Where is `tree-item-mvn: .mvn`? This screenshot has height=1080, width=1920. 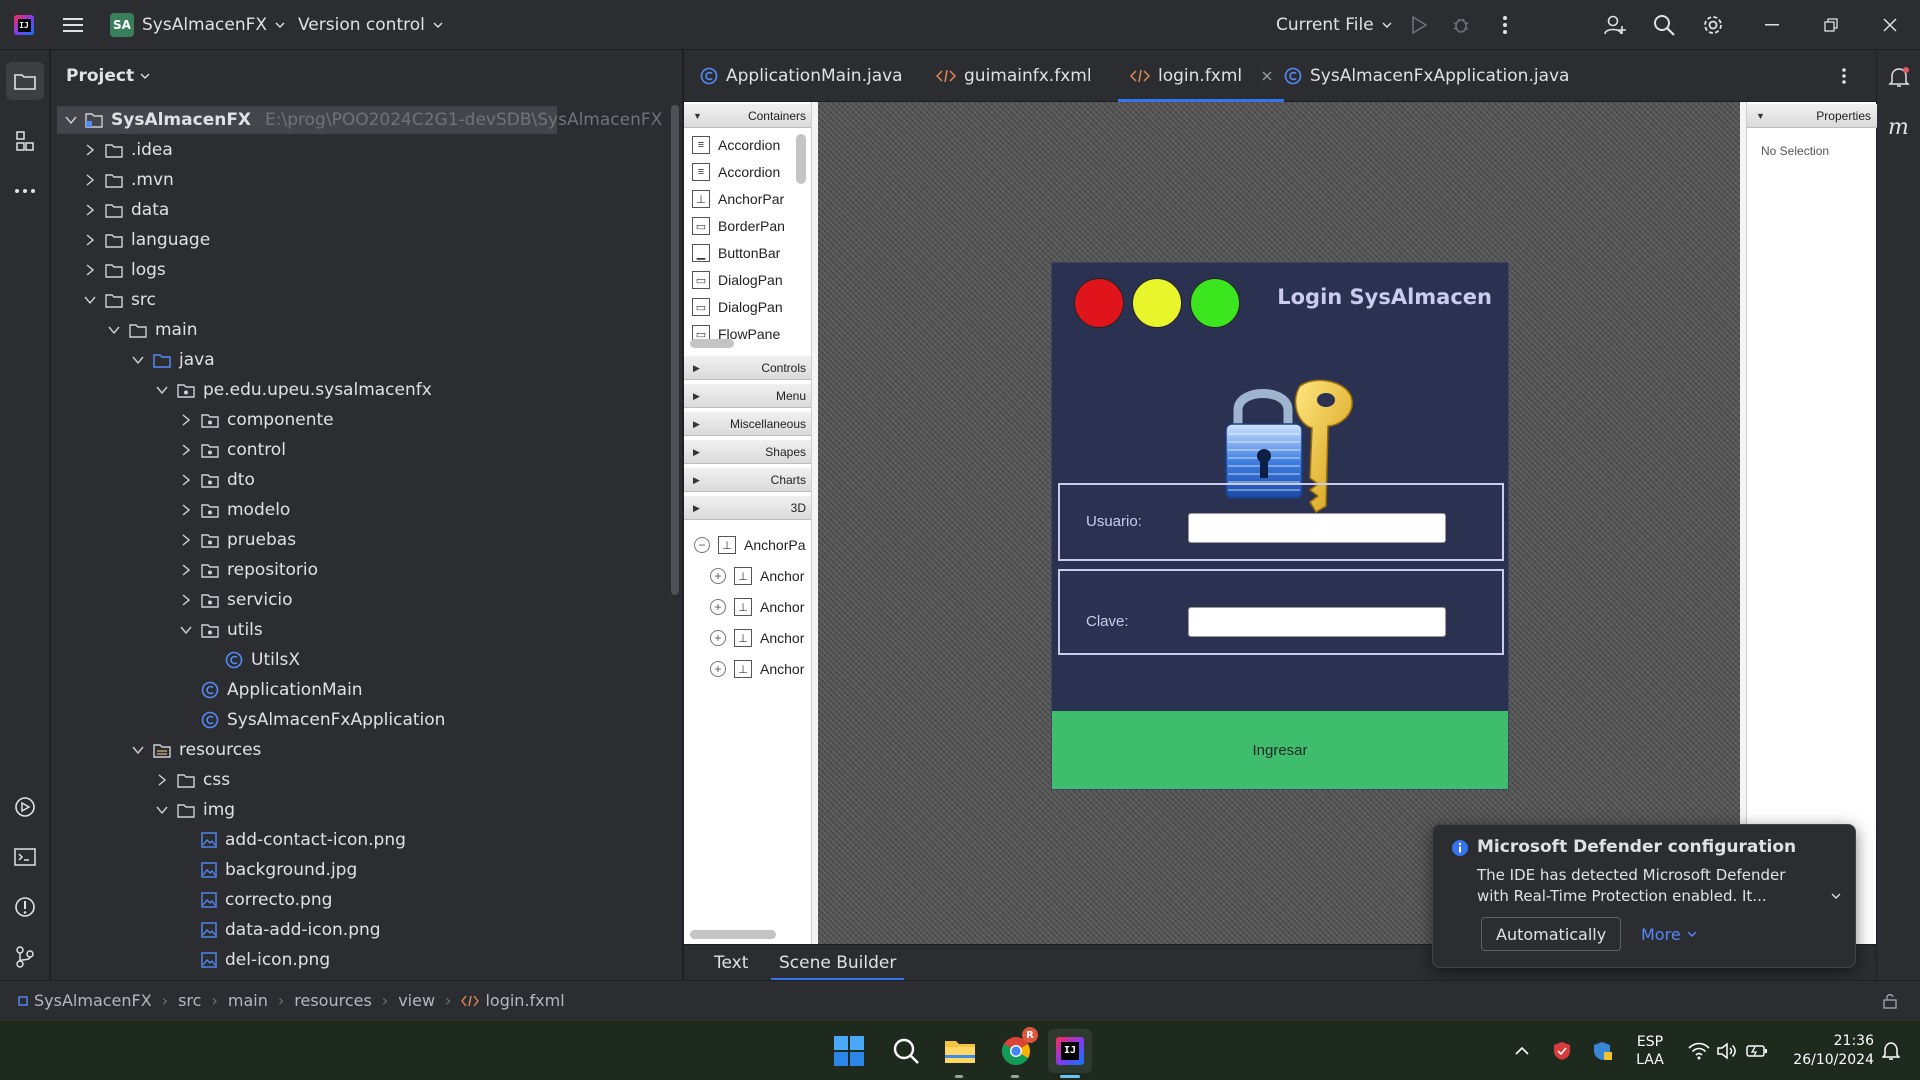 tree-item-mvn: .mvn is located at coordinates (112, 180).